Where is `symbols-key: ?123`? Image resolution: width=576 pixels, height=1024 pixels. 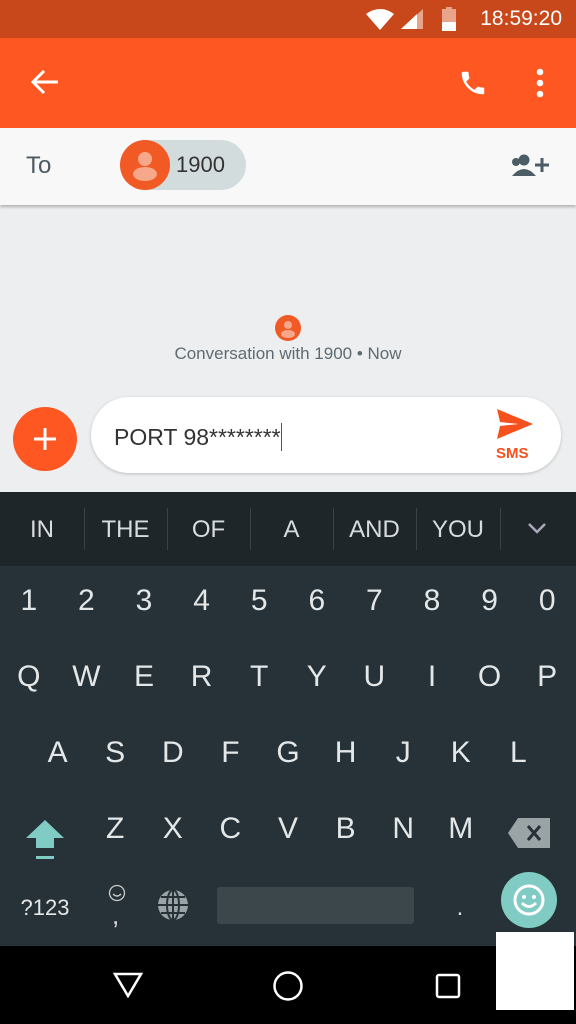 symbols-key: ?123 is located at coordinates (45, 908).